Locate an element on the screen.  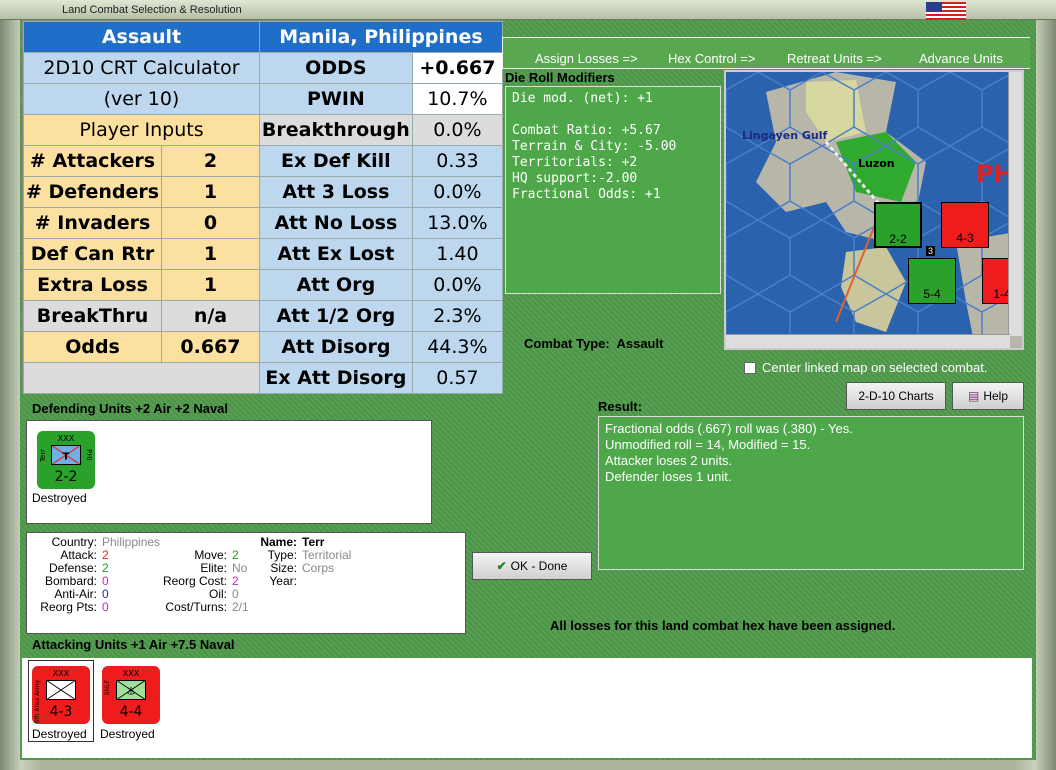
mini-map: Lingayen Gulf Luzon PH 2-2 4-3 5-4 1-4 3 is located at coordinates (874, 210).